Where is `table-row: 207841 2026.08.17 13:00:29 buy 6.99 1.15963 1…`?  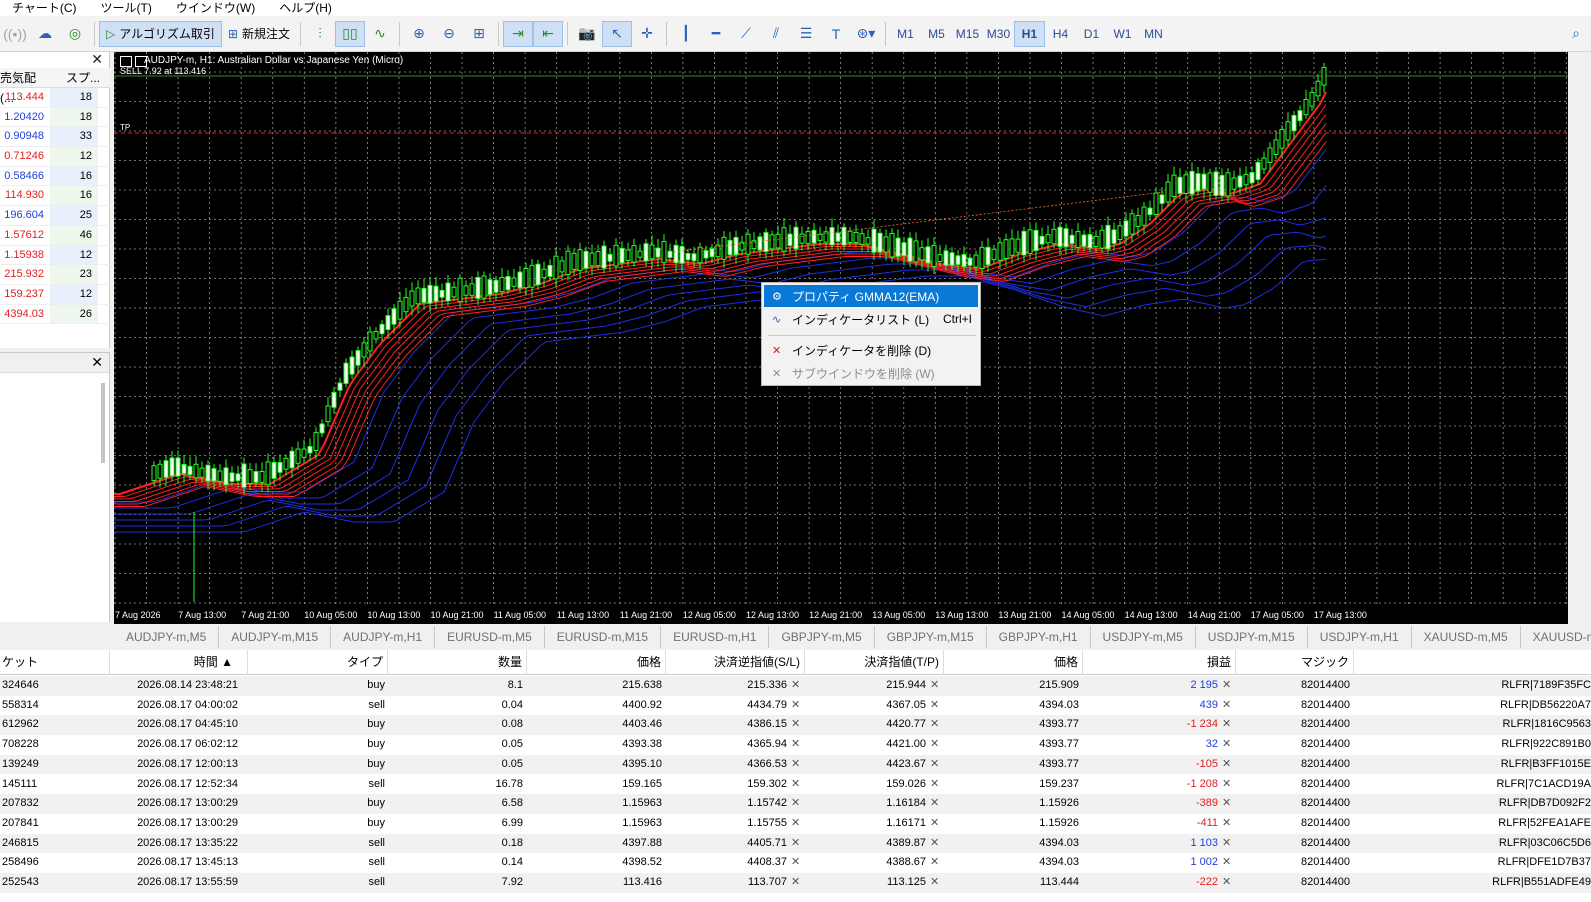 table-row: 207841 2026.08.17 13:00:29 buy 6.99 1.15963 1… is located at coordinates (795, 824).